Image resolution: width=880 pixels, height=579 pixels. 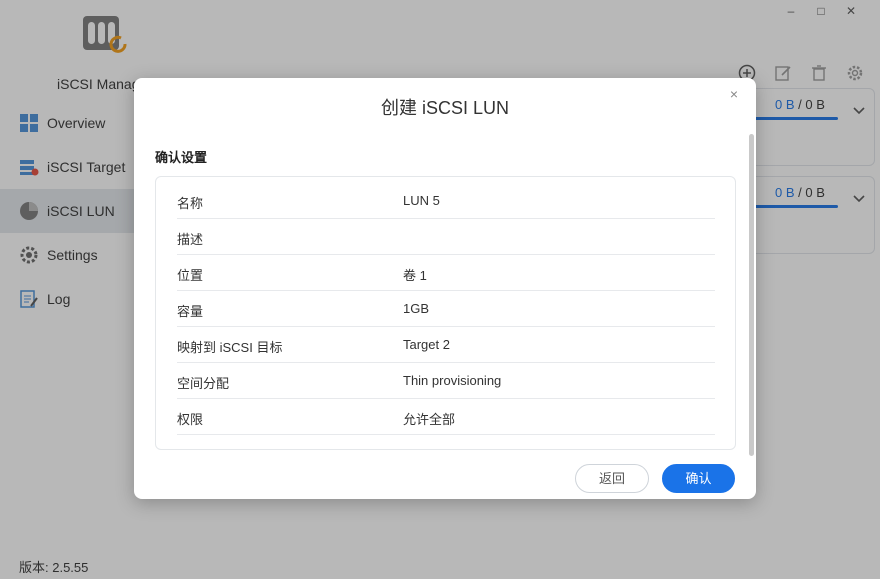 I want to click on close-icon: ×, so click(x=734, y=94).